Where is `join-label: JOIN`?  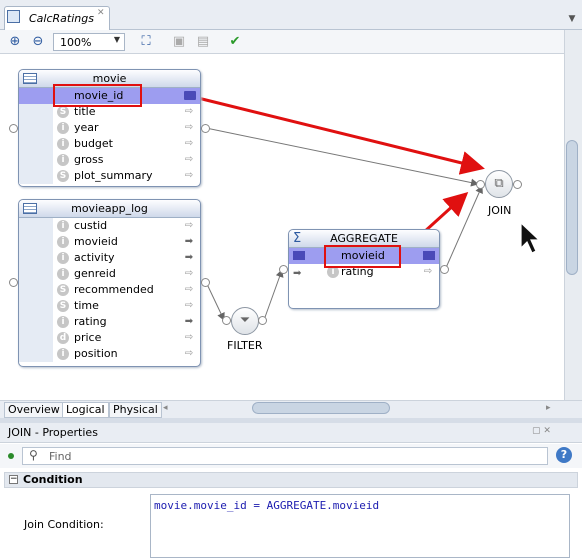
join-label: JOIN is located at coordinates (500, 210).